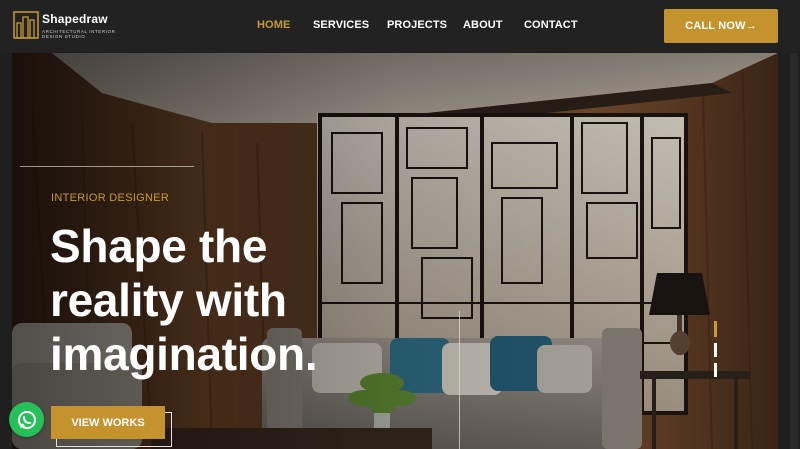  What do you see at coordinates (108, 422) in the screenshot?
I see `view-works-button: VIEW WORKS` at bounding box center [108, 422].